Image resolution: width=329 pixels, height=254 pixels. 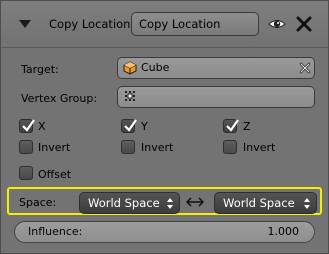 I want to click on z-label: Z, so click(x=247, y=126).